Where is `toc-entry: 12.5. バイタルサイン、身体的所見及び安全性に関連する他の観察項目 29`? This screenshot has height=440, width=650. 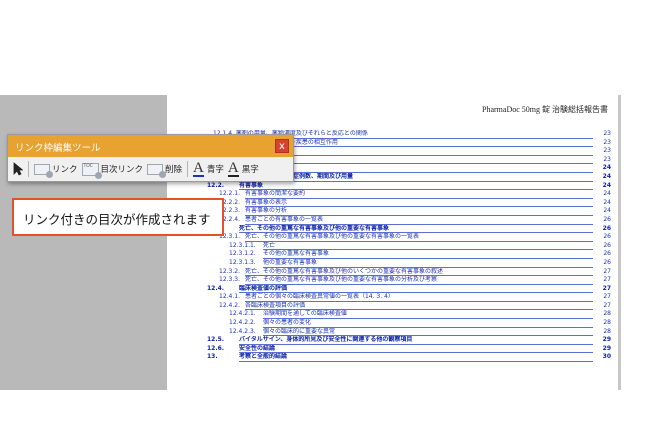 toc-entry: 12.5. バイタルサイン、身体的所見及び安全性に関連する他の観察項目 29 is located at coordinates (409, 340).